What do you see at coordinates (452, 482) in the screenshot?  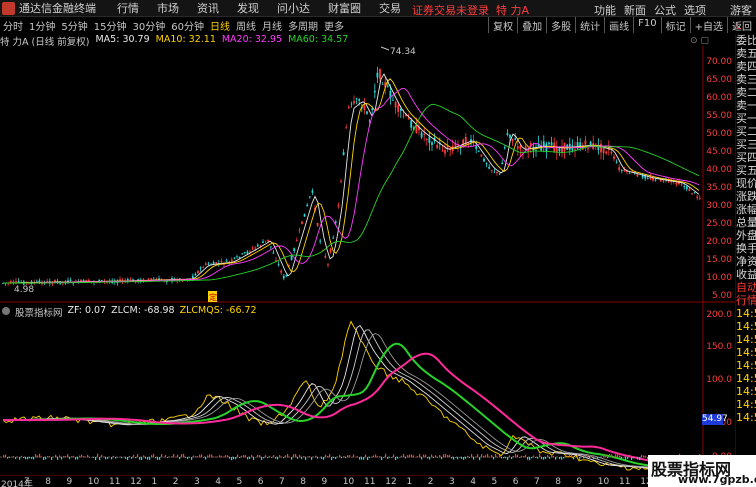 I see `date-tick: 3` at bounding box center [452, 482].